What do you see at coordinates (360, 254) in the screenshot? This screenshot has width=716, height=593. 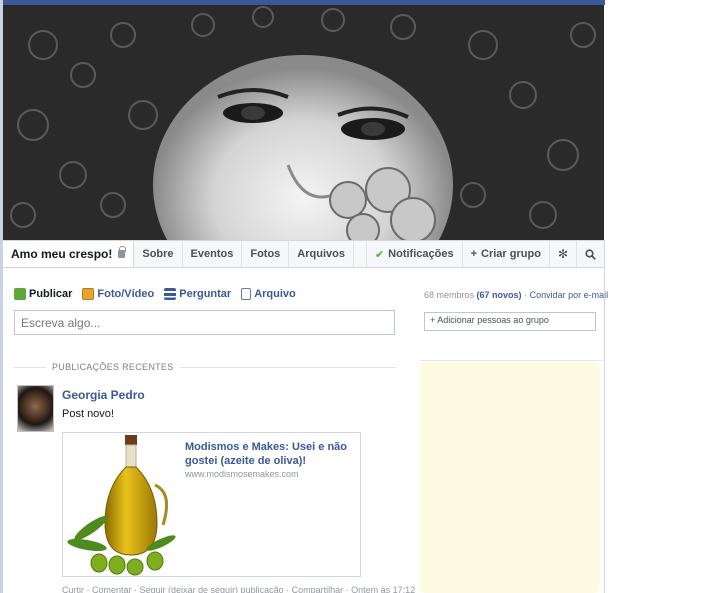 I see `tab-spacer` at bounding box center [360, 254].